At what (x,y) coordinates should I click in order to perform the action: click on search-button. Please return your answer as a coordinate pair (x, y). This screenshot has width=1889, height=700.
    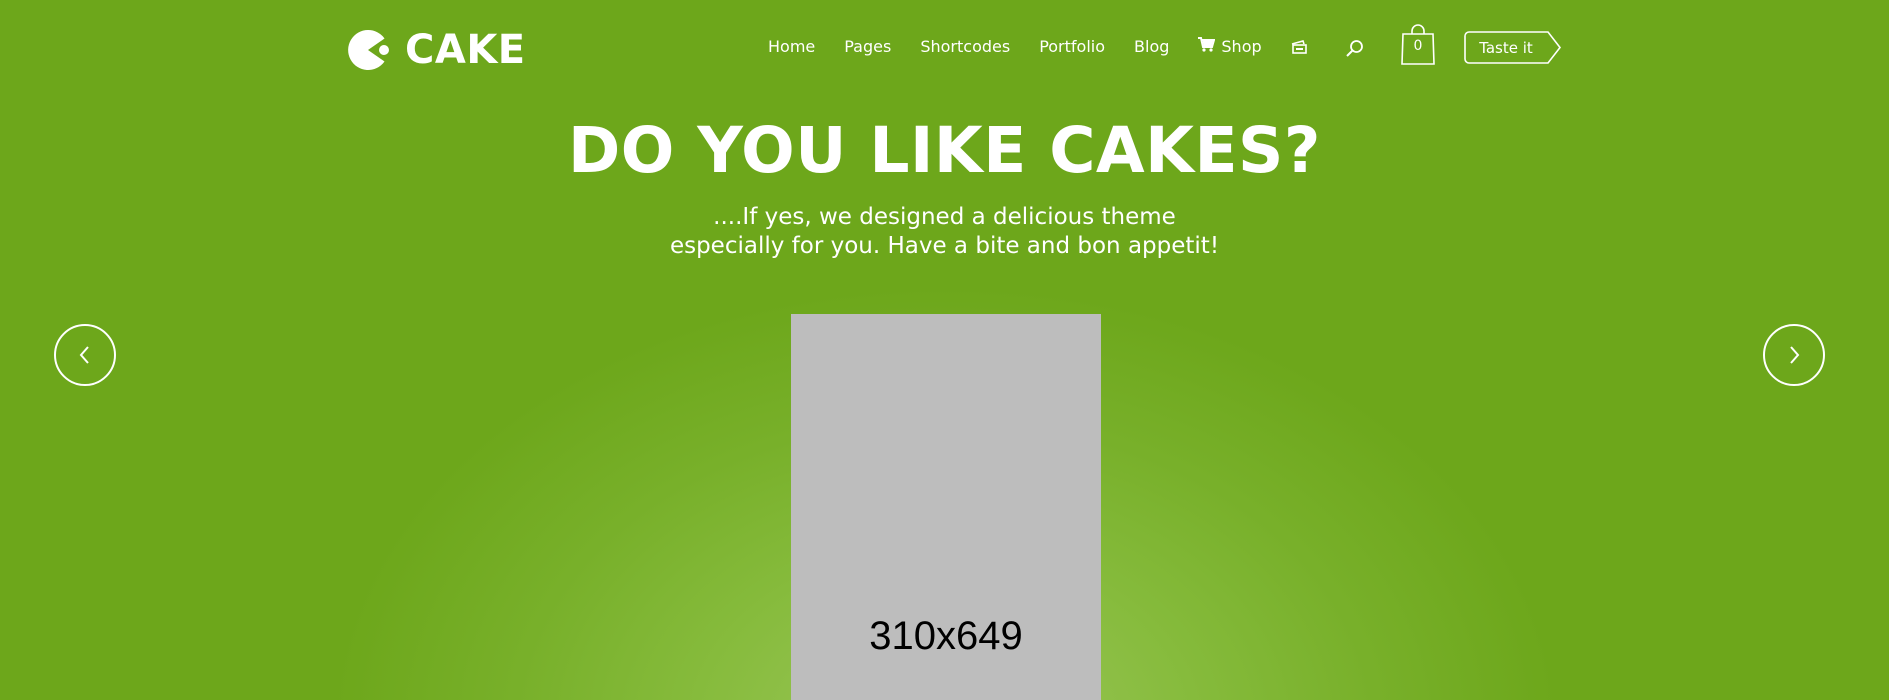
    Looking at the image, I should click on (1355, 49).